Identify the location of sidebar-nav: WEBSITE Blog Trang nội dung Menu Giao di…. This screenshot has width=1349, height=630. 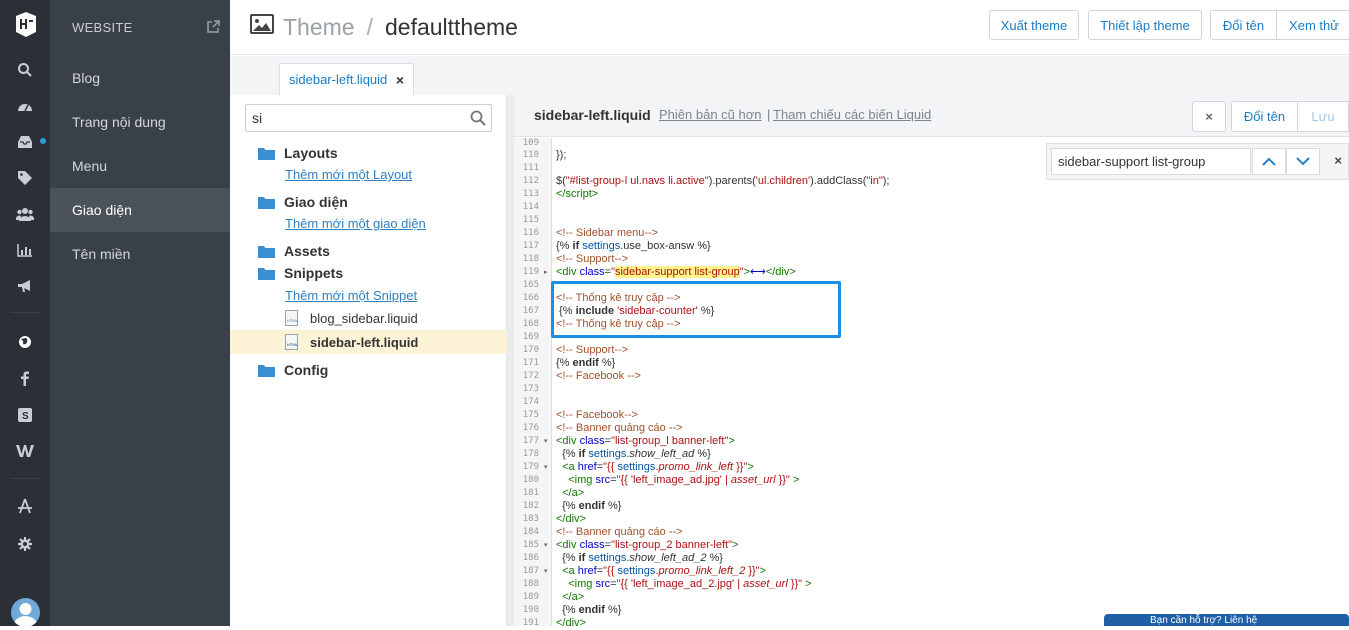
(140, 313).